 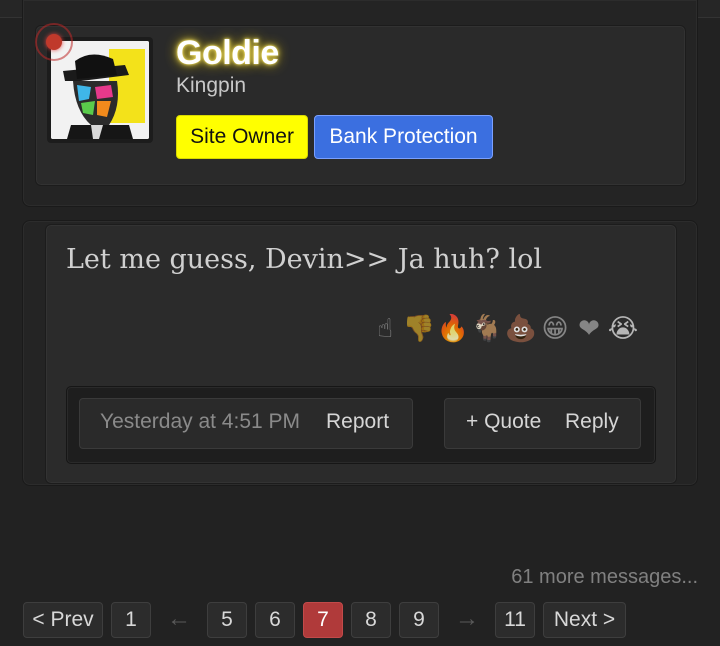 What do you see at coordinates (419, 328) in the screenshot?
I see `thumbs-down-icon: 👎` at bounding box center [419, 328].